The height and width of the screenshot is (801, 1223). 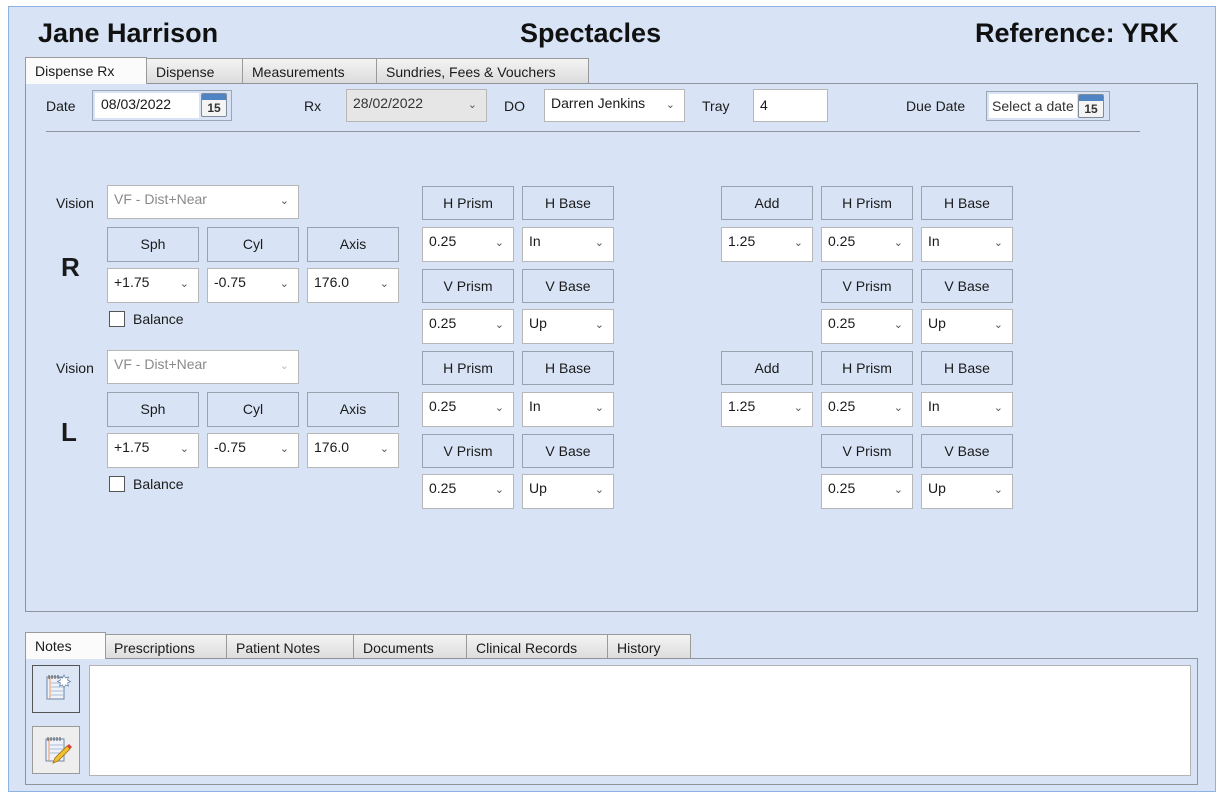 What do you see at coordinates (967, 286) in the screenshot?
I see `r-near-v-base-header: V Base` at bounding box center [967, 286].